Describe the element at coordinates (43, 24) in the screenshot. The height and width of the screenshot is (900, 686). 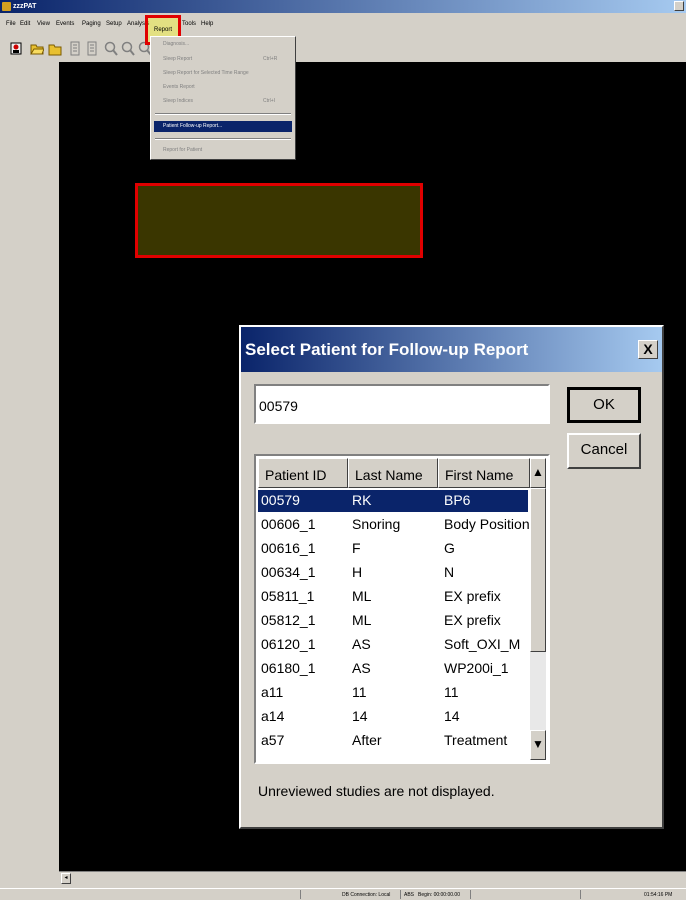
I see `menu-view: View` at that location.